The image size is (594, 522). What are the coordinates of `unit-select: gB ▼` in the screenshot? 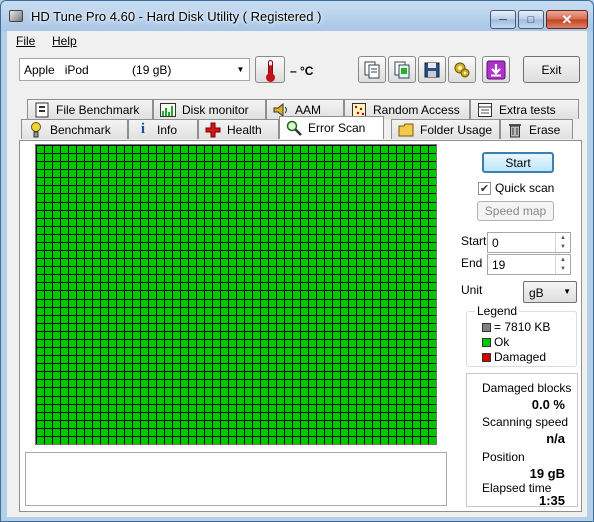 It's located at (550, 292).